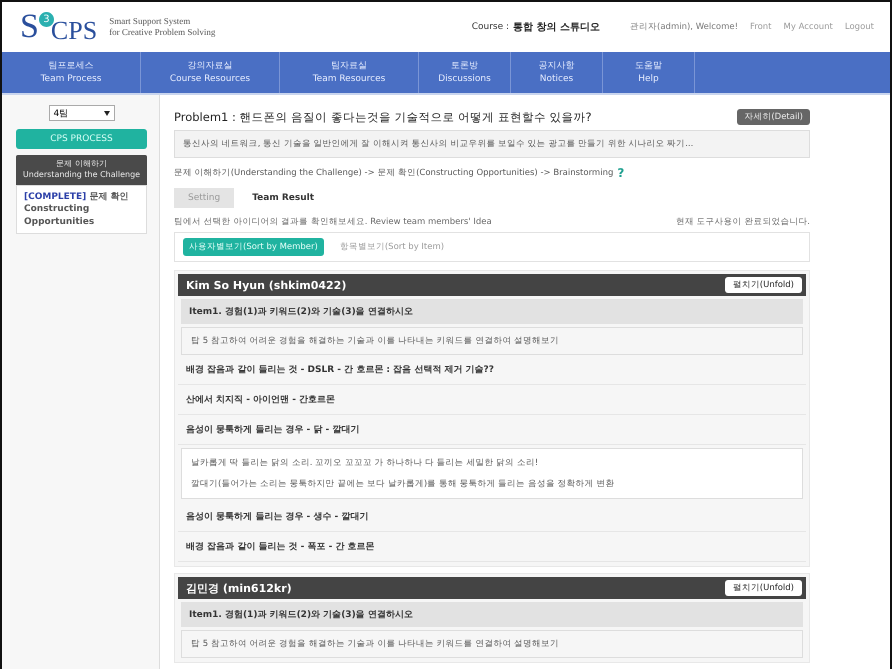 The image size is (892, 669). What do you see at coordinates (383, 117) in the screenshot?
I see `problem-title: Problem1 : 핸드폰의 음질이 좋다는것을 기술적으로 어떻게 표현할수 있을까?` at bounding box center [383, 117].